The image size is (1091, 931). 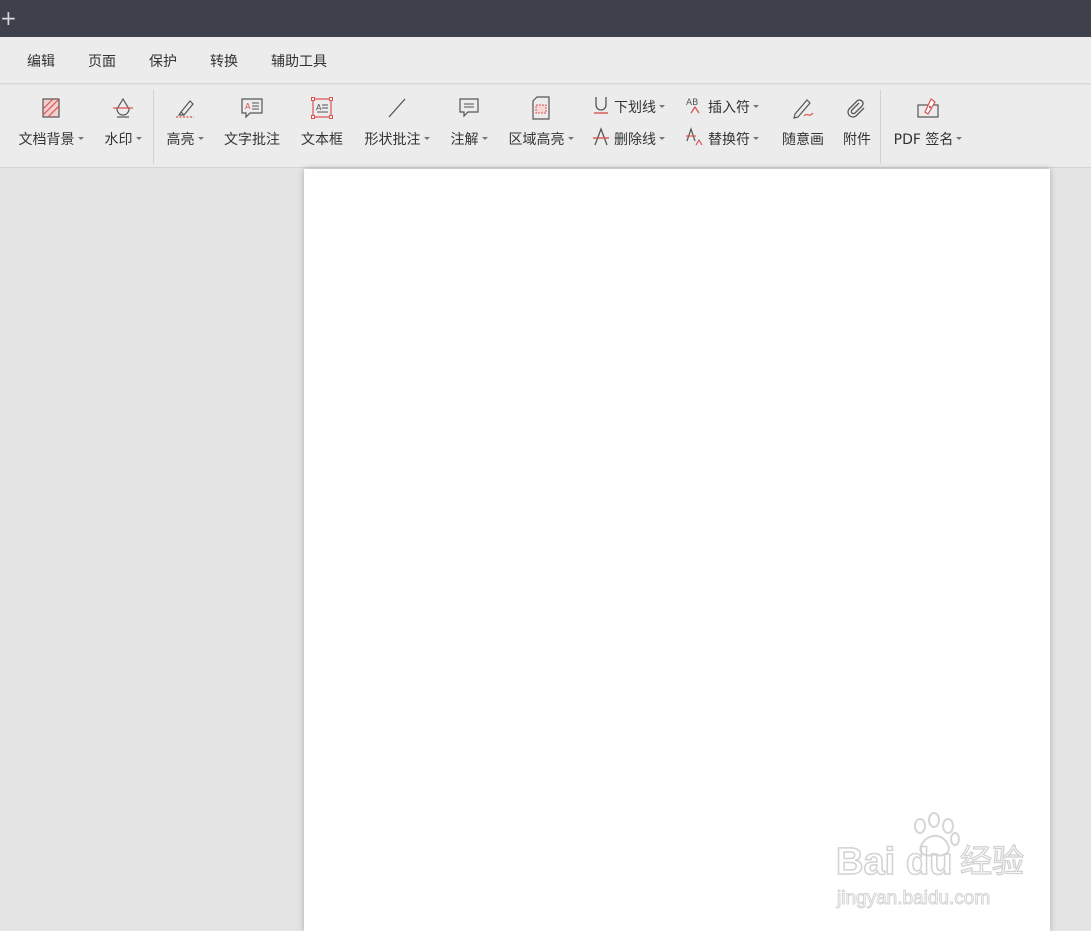 What do you see at coordinates (992, 861) in the screenshot?
I see `brand-cn-text: 经验` at bounding box center [992, 861].